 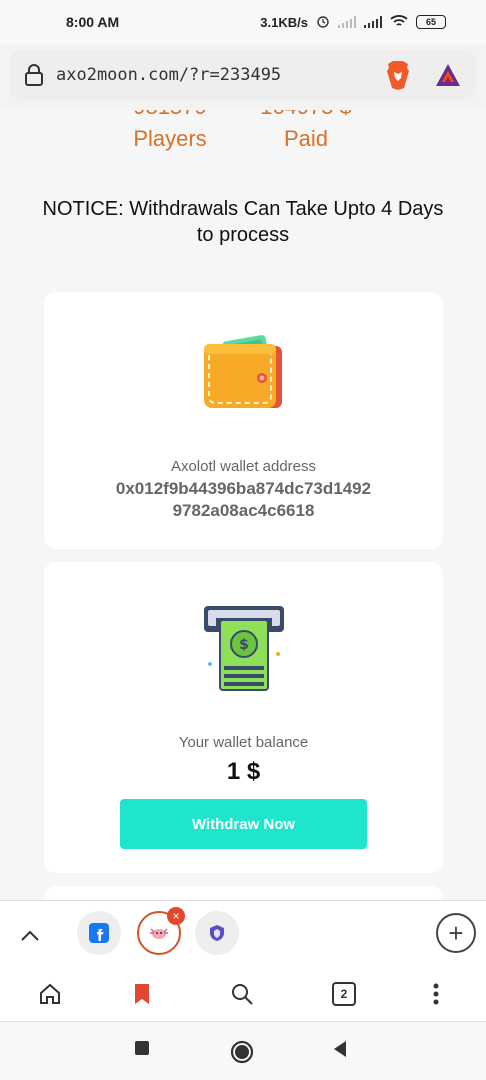 I want to click on chevron-up-icon, so click(x=30, y=935).